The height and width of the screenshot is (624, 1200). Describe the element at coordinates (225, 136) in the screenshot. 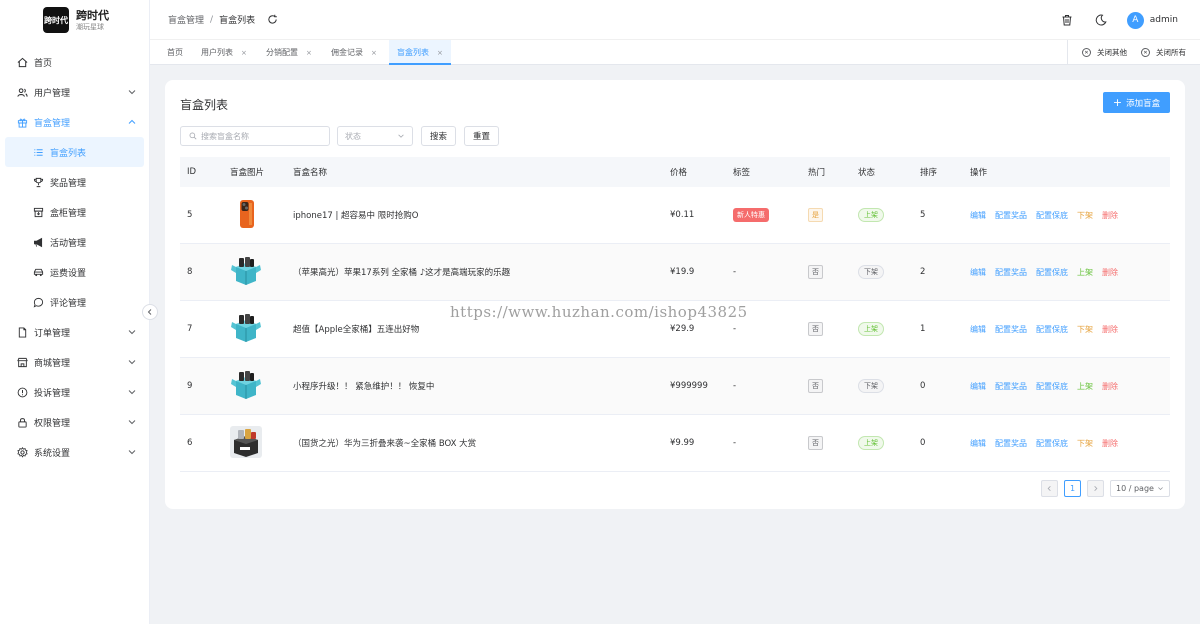

I see `search-placeholder: 搜索盲盒名称` at that location.